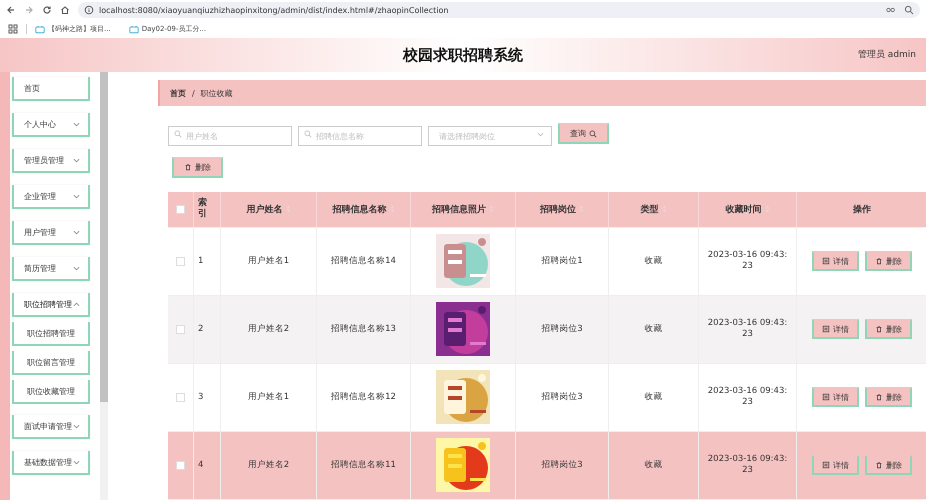 The image size is (926, 500). Describe the element at coordinates (201, 261) in the screenshot. I see `table-cell: 1` at that location.